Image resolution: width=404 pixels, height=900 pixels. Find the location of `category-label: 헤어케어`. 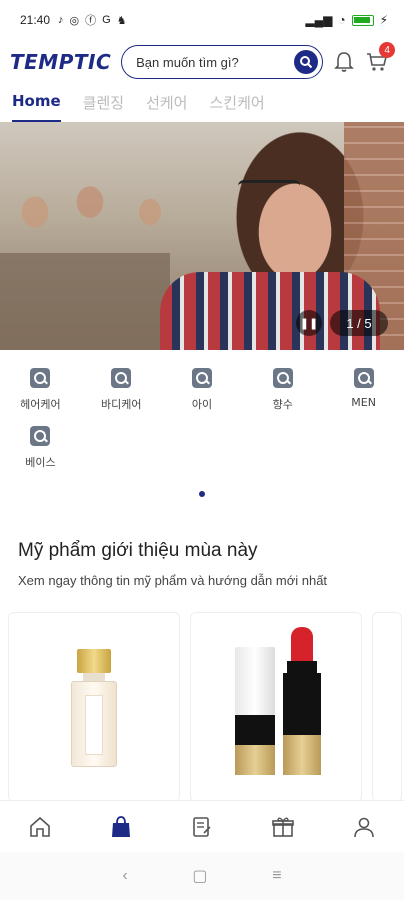

category-label: 헤어케어 is located at coordinates (40, 404).